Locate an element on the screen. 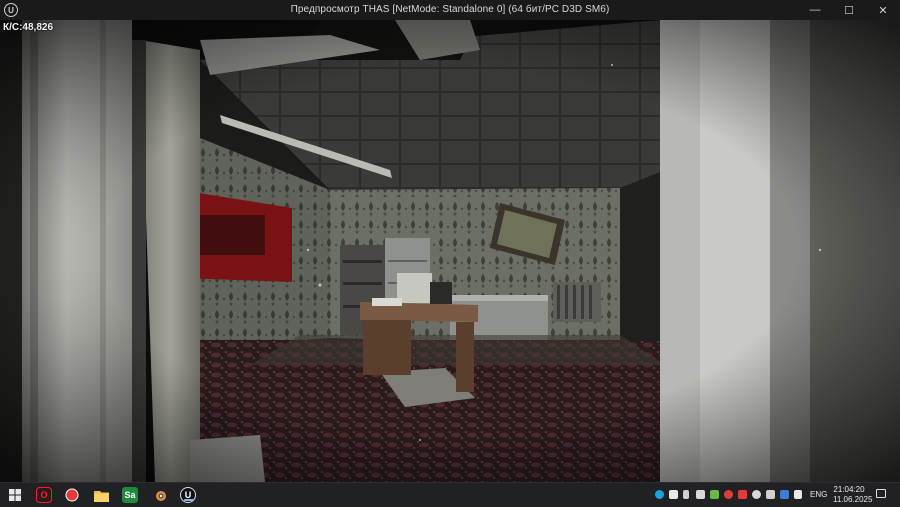 The width and height of the screenshot is (900, 507). window-controls: — ☐ ✕ is located at coordinates (849, 10).